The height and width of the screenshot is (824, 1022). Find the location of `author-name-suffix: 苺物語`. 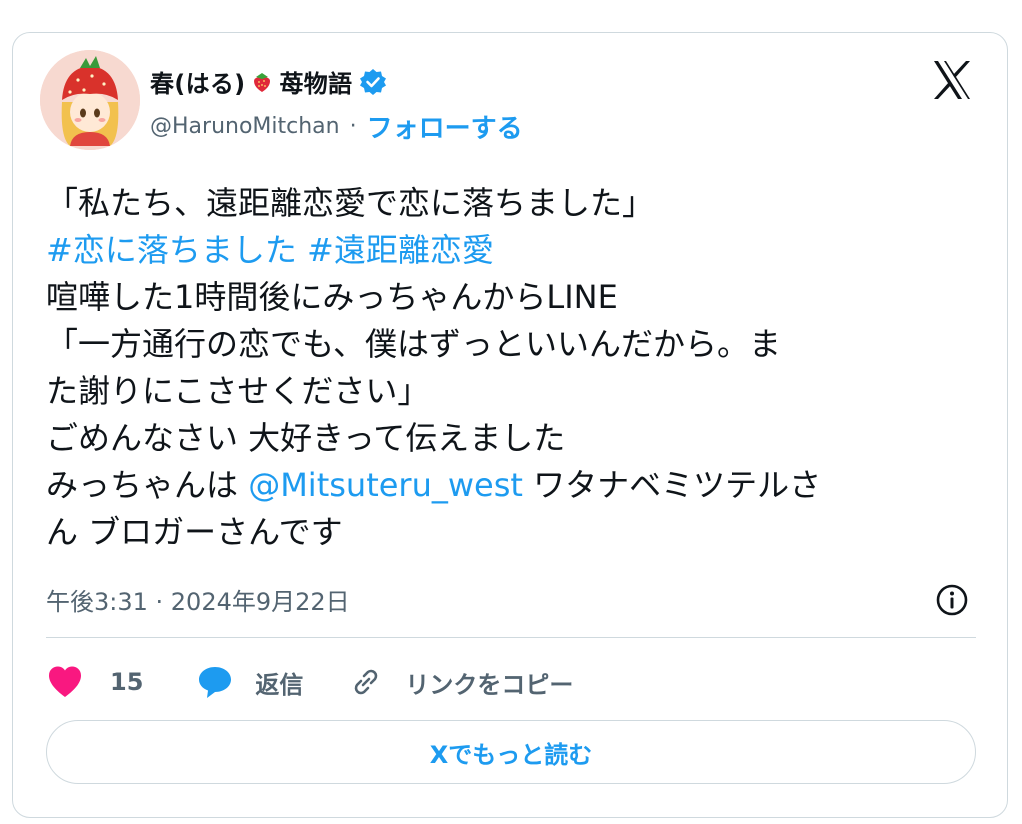

author-name-suffix: 苺物語 is located at coordinates (316, 84).